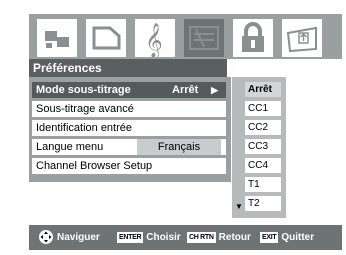 Image resolution: width=346 pixels, height=255 pixels. Describe the element at coordinates (263, 127) in the screenshot. I see `option-cc2: CC2` at that location.